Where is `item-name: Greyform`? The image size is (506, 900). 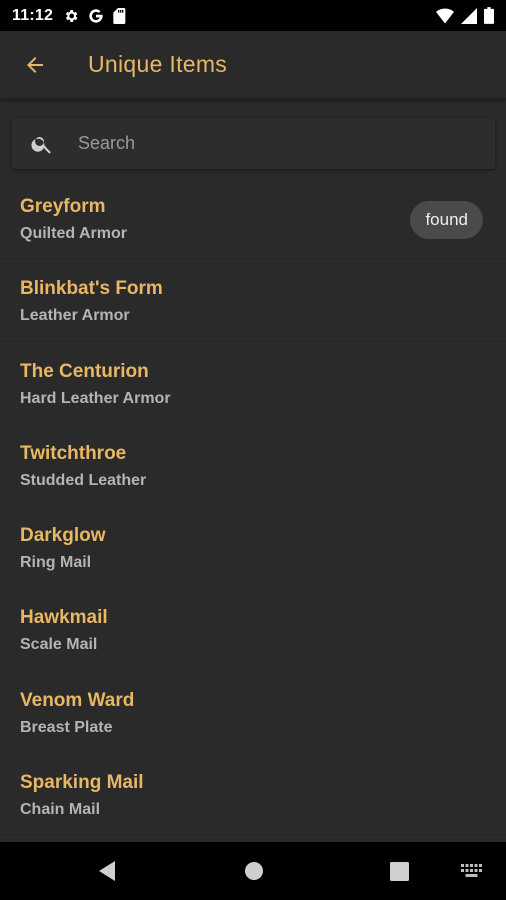
item-name: Greyform is located at coordinates (63, 206).